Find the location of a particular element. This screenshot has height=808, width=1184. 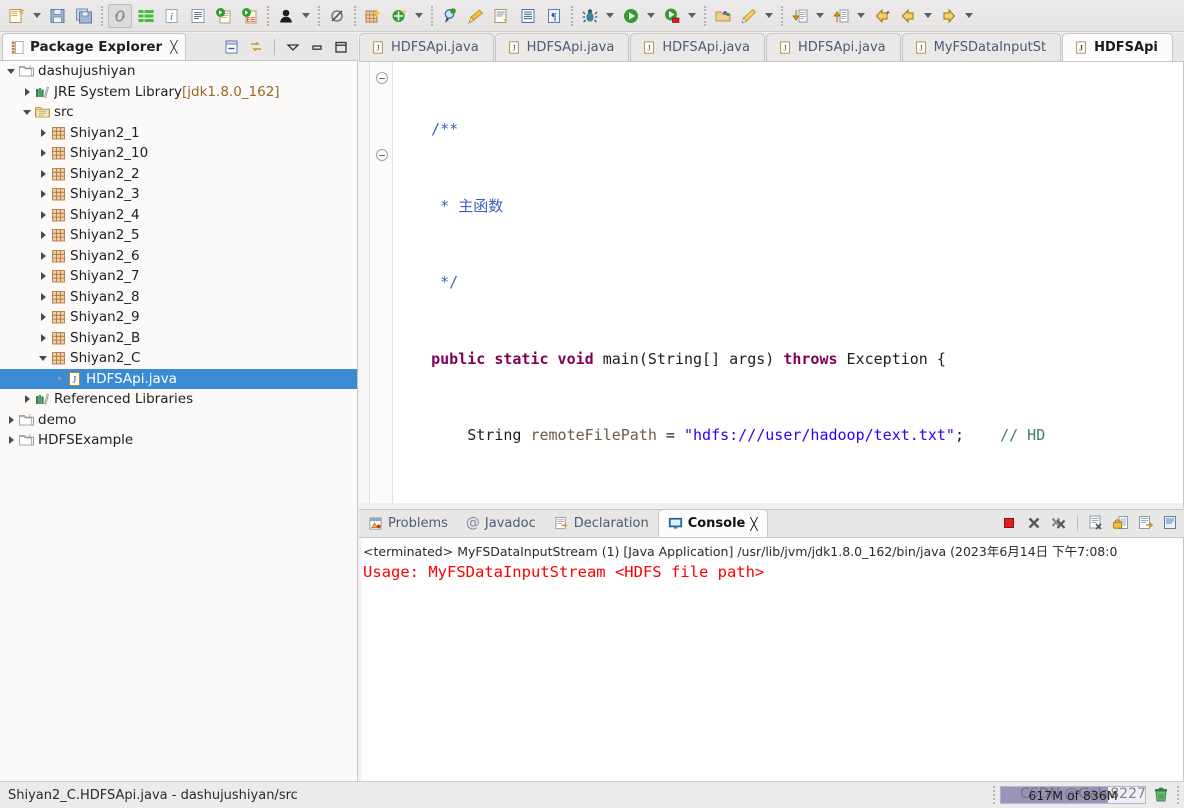

clear-console-button is located at coordinates (1096, 523).